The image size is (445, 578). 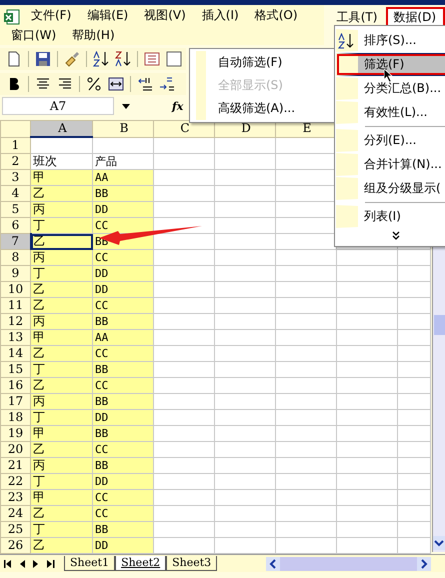 What do you see at coordinates (94, 84) in the screenshot?
I see `percent-icon` at bounding box center [94, 84].